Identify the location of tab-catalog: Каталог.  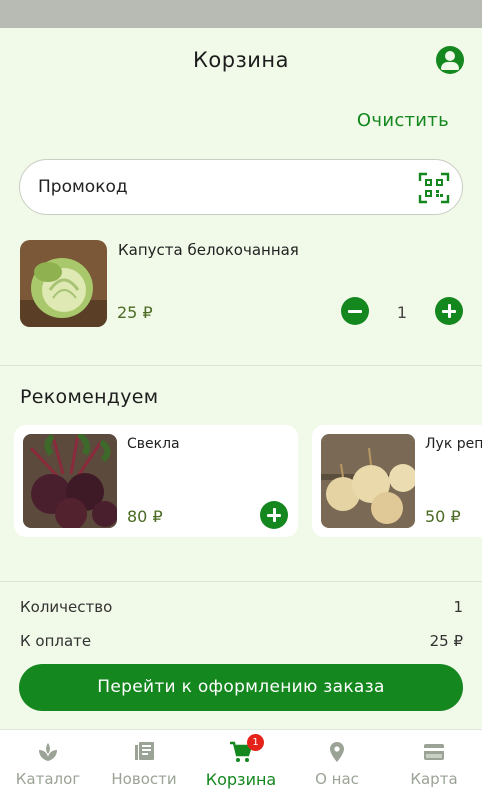
(48, 765).